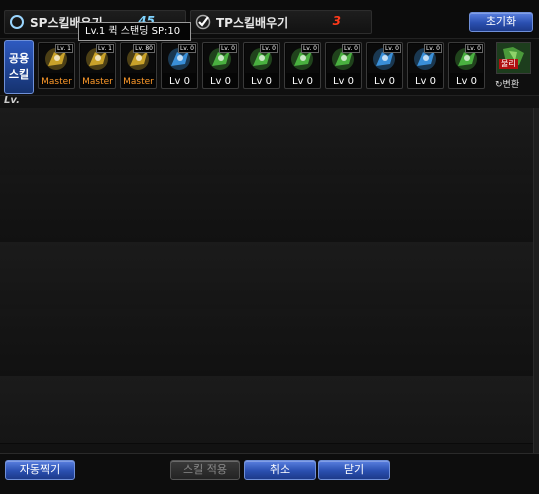 The image size is (539, 494). What do you see at coordinates (205, 470) in the screenshot?
I see `apply-skill-button: 스킬 적용` at bounding box center [205, 470].